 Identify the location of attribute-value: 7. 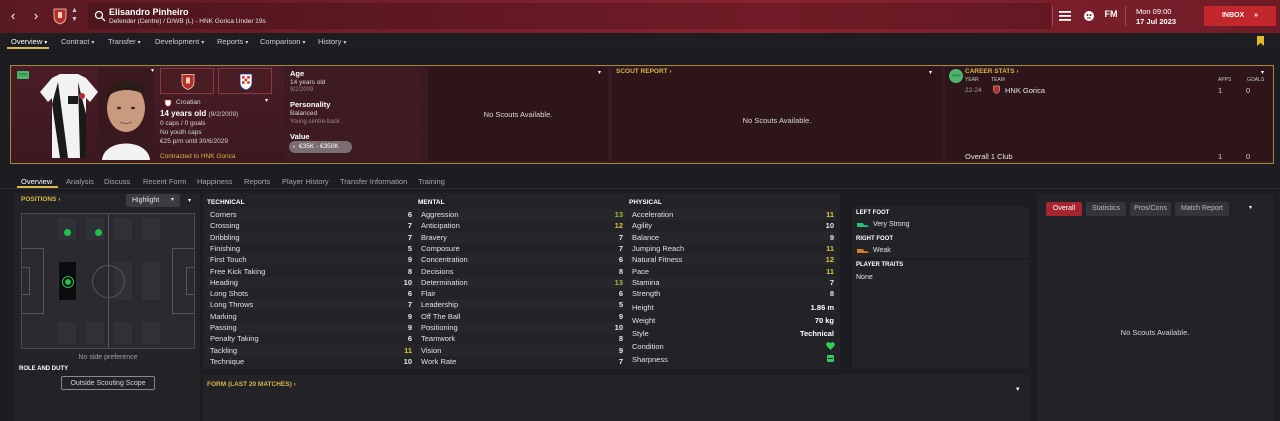
(409, 304).